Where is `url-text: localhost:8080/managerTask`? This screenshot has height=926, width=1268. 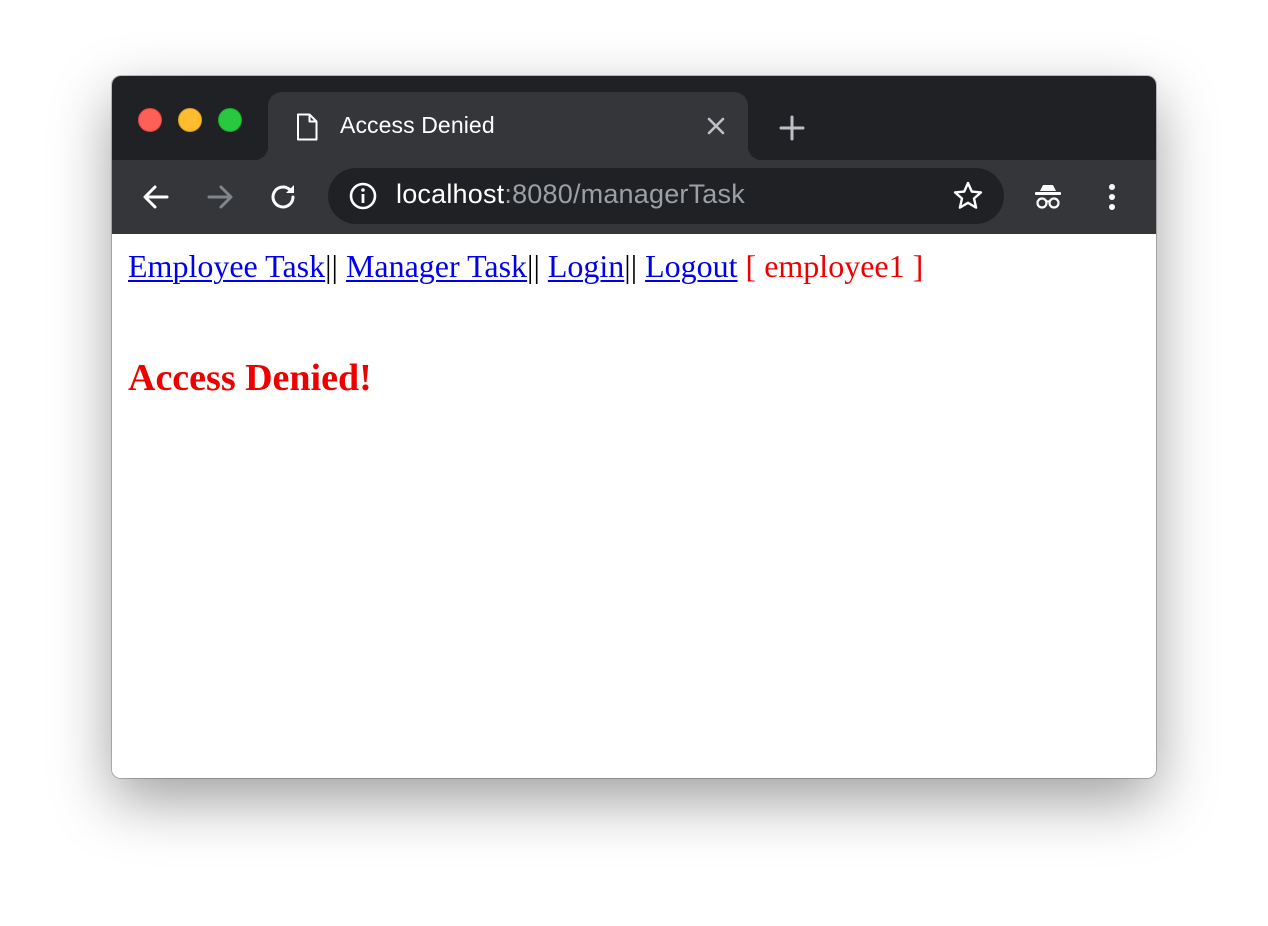
url-text: localhost:8080/managerTask is located at coordinates (570, 194).